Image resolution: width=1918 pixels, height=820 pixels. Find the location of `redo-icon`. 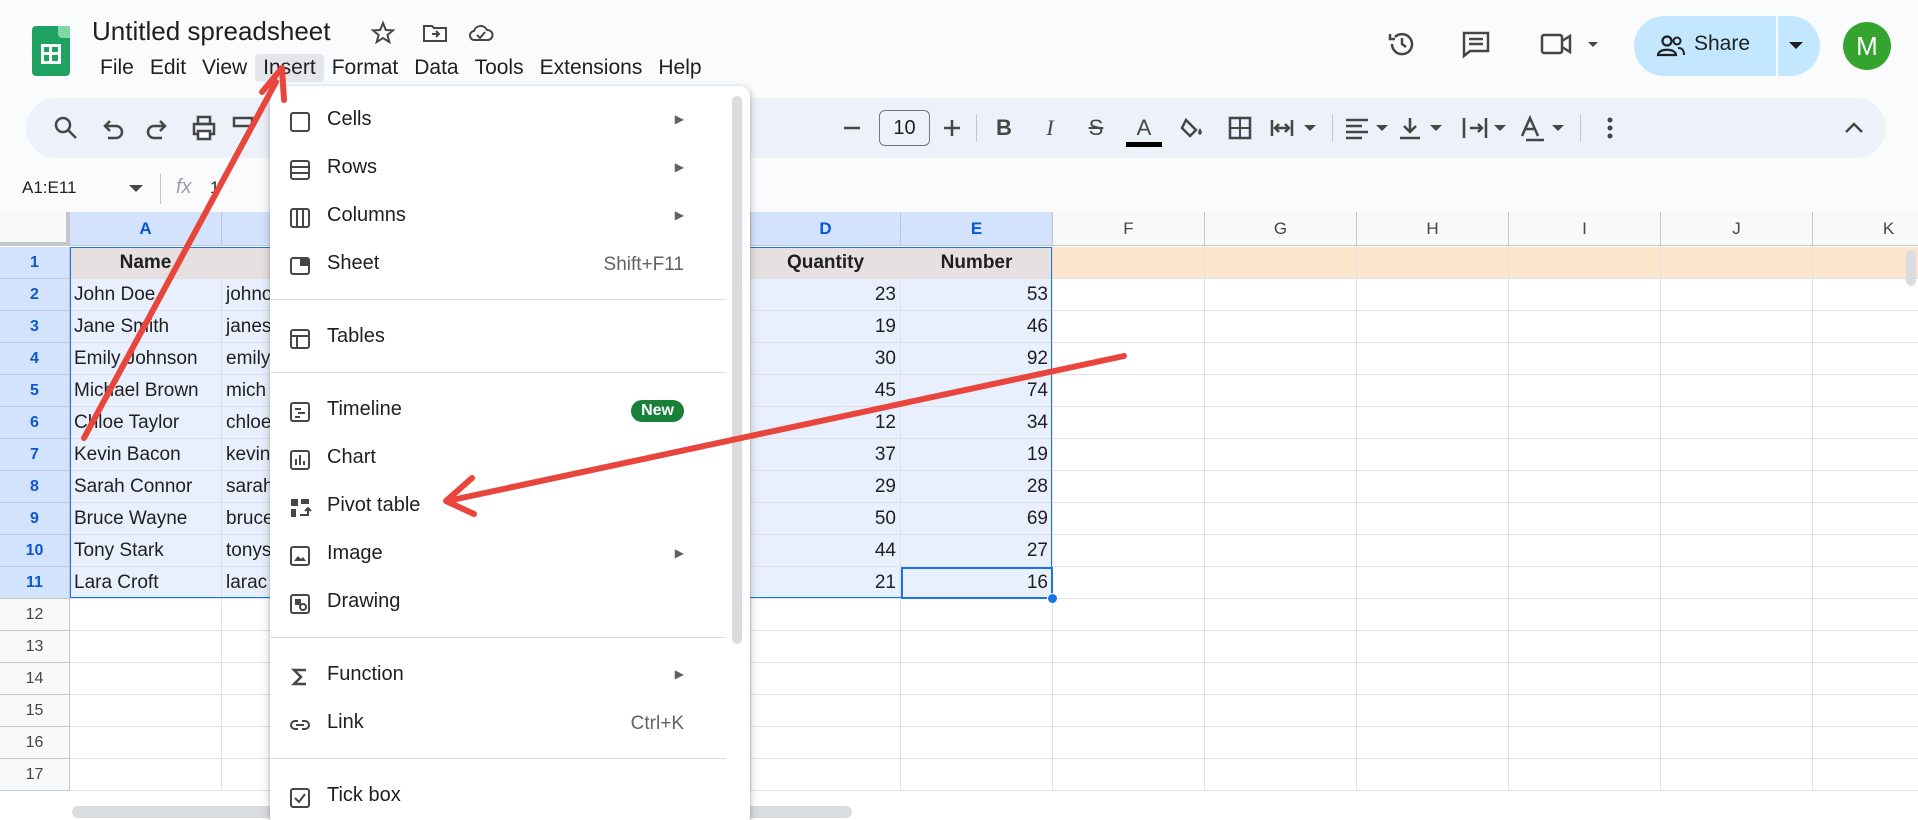

redo-icon is located at coordinates (158, 128).